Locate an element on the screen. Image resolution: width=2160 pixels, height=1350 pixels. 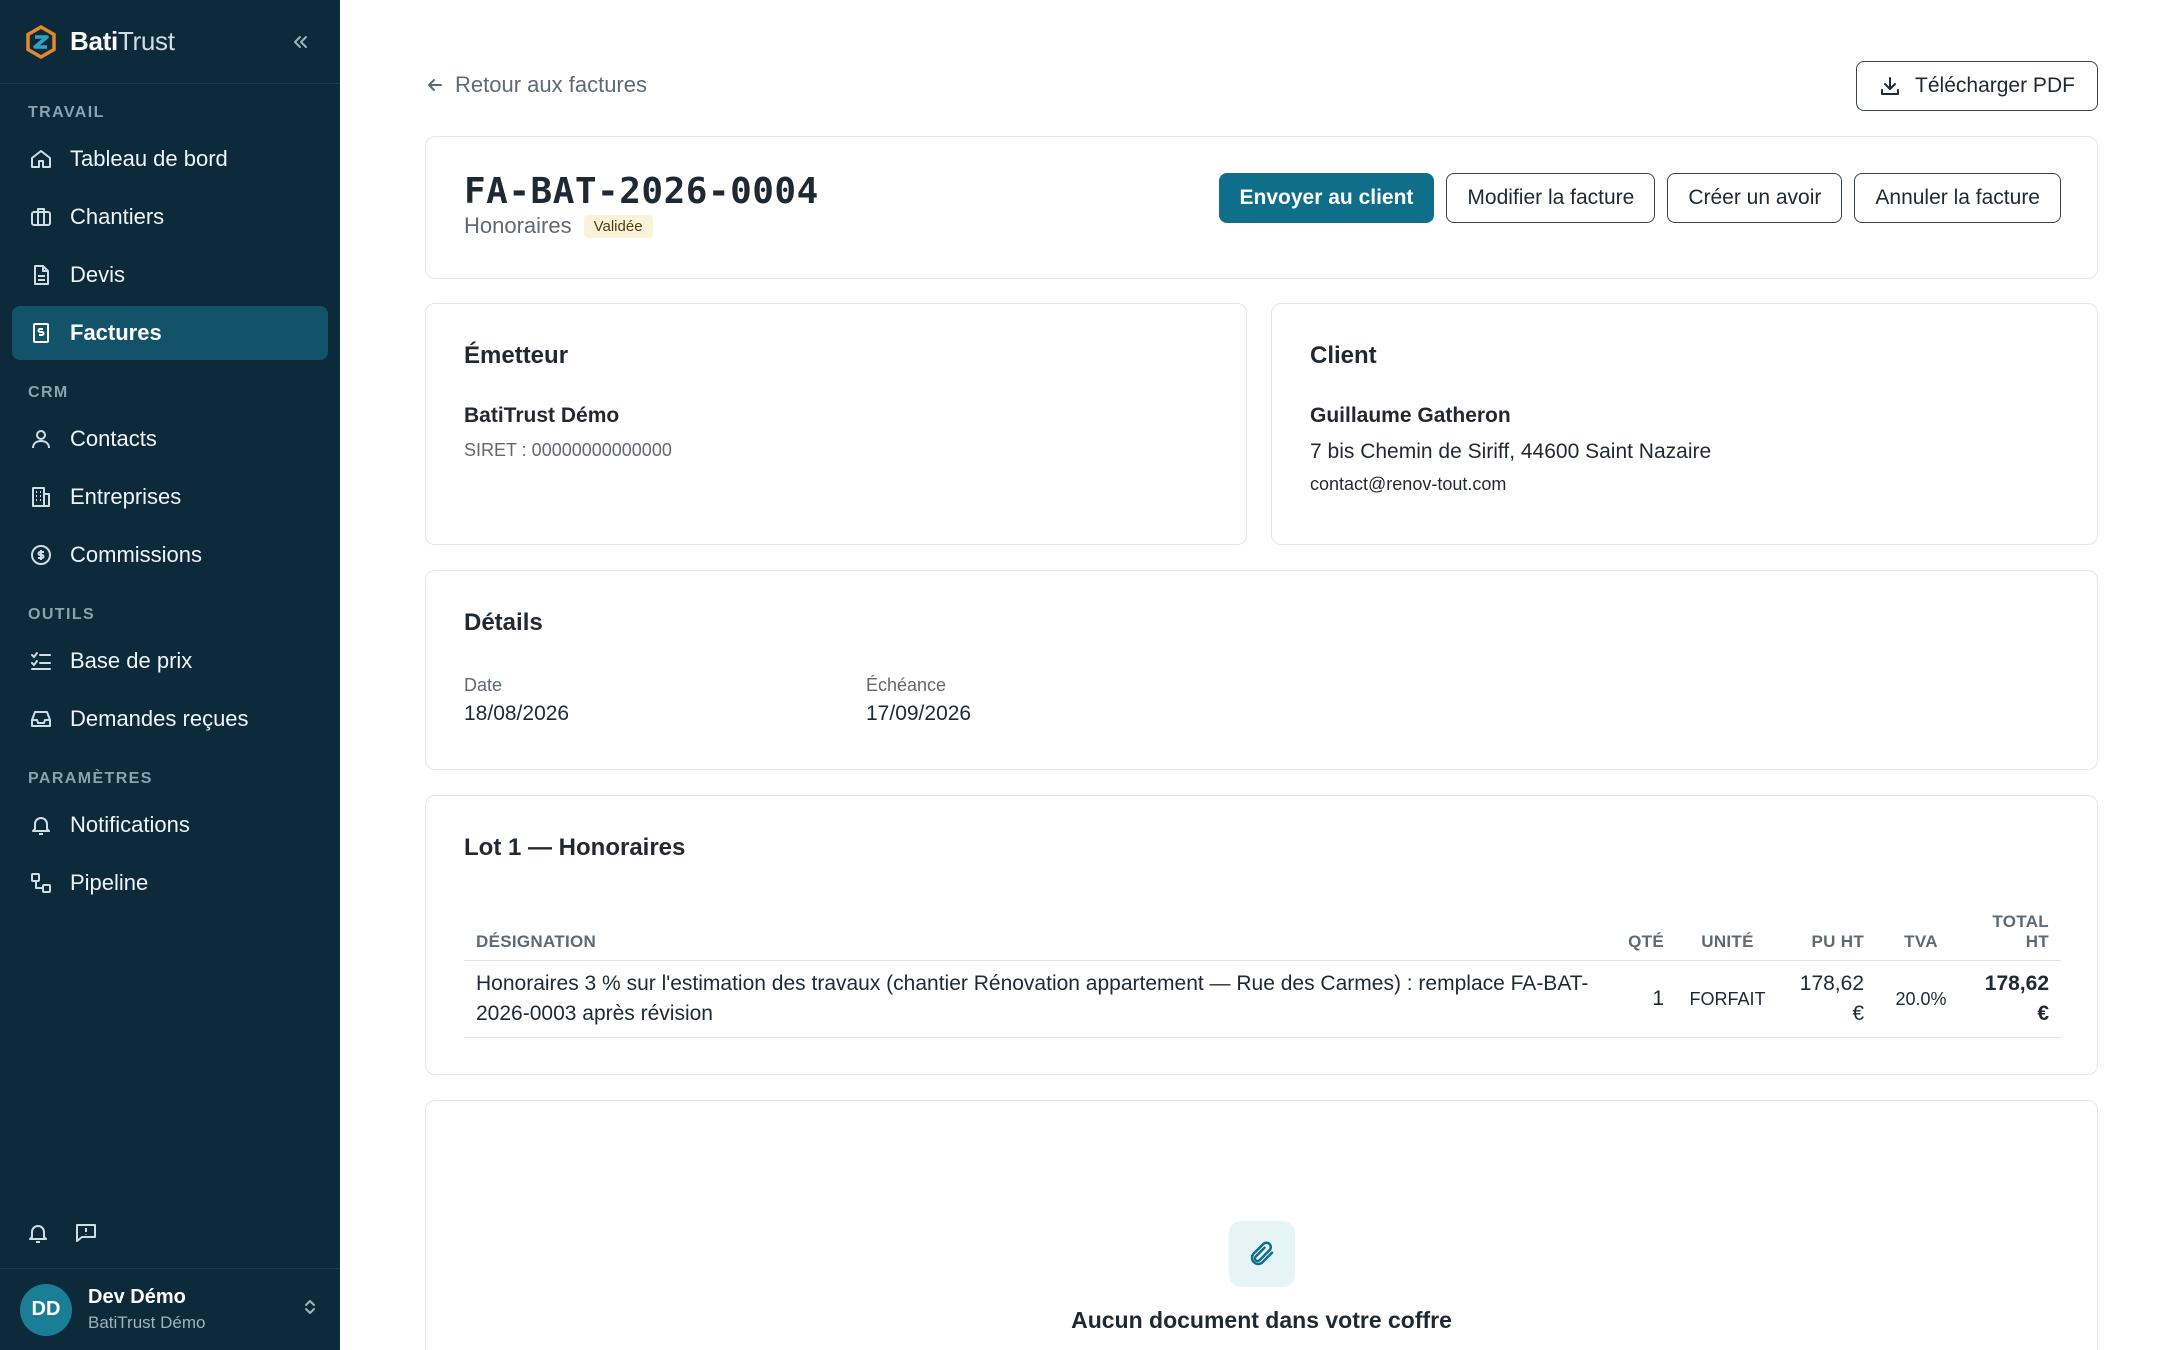
chevron-up-down-icon is located at coordinates (310, 1309).